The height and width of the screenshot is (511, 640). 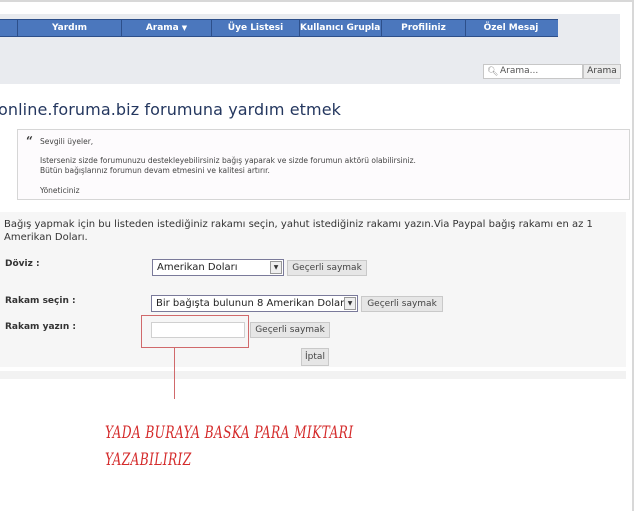 What do you see at coordinates (40, 327) in the screenshot?
I see `amount-input-label: Rakam yazın :` at bounding box center [40, 327].